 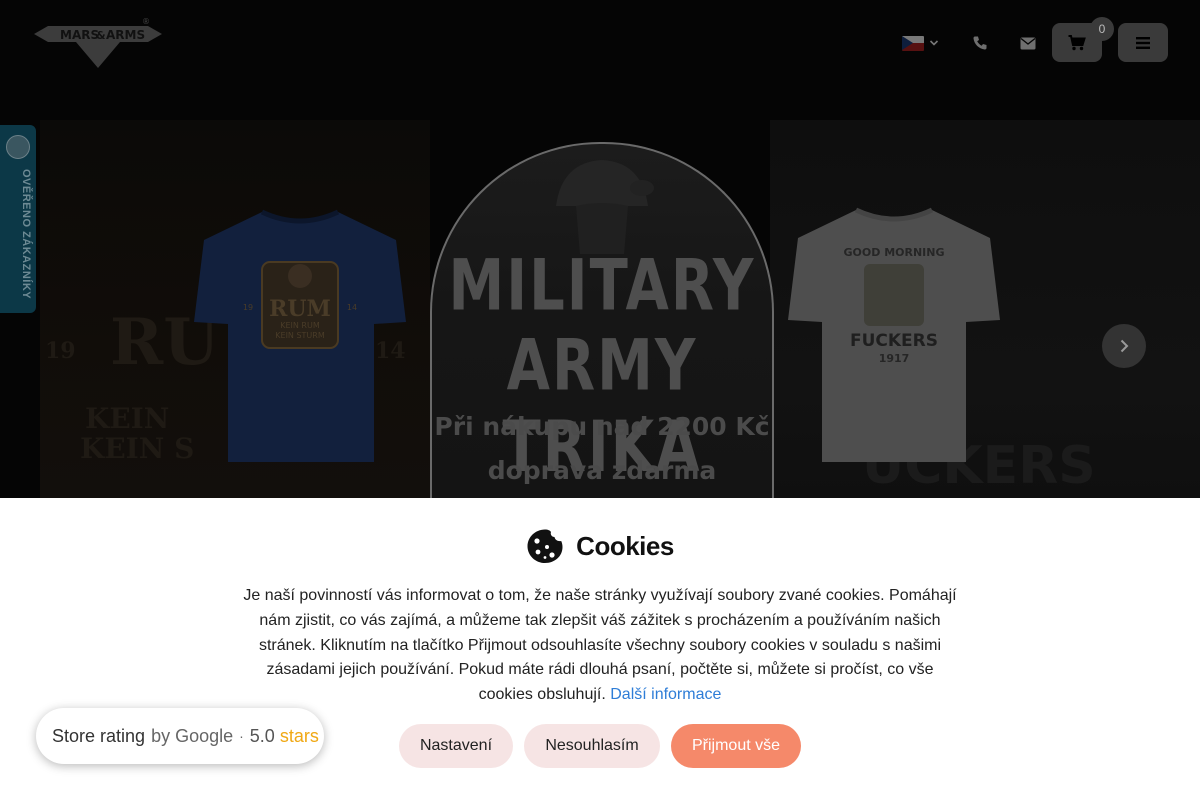 I want to click on banner-subtitle-free-shipping: doprava zdarma, so click(x=602, y=470).